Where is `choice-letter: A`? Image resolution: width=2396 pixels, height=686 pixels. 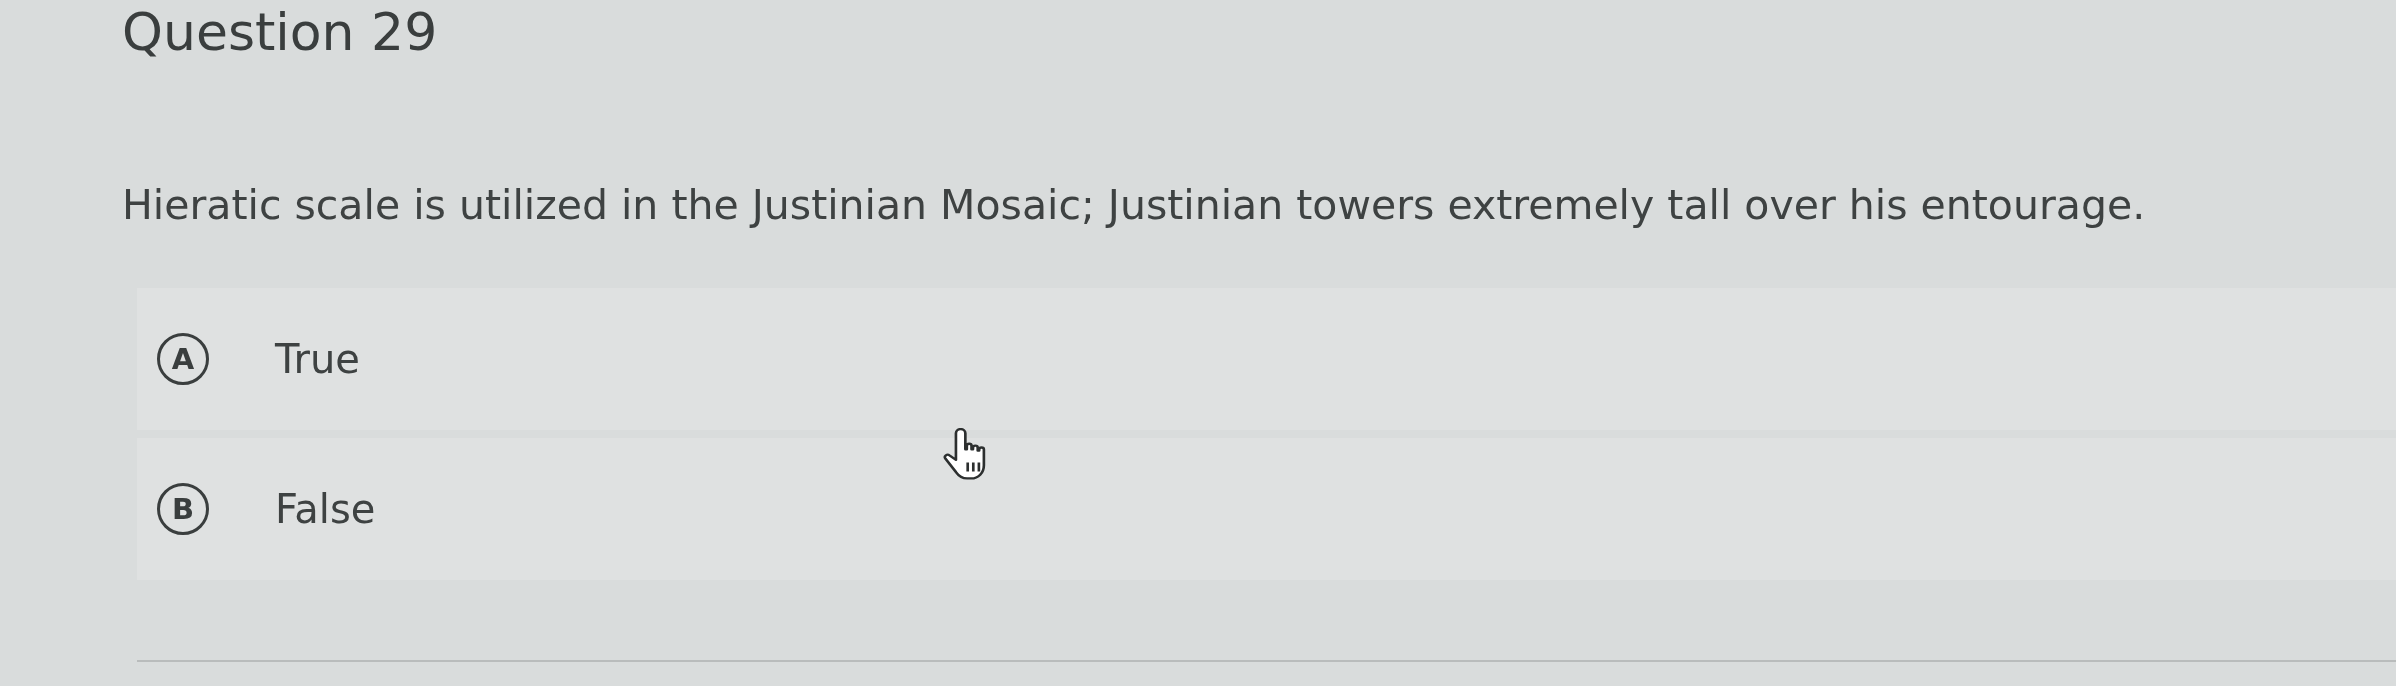 choice-letter: A is located at coordinates (183, 359).